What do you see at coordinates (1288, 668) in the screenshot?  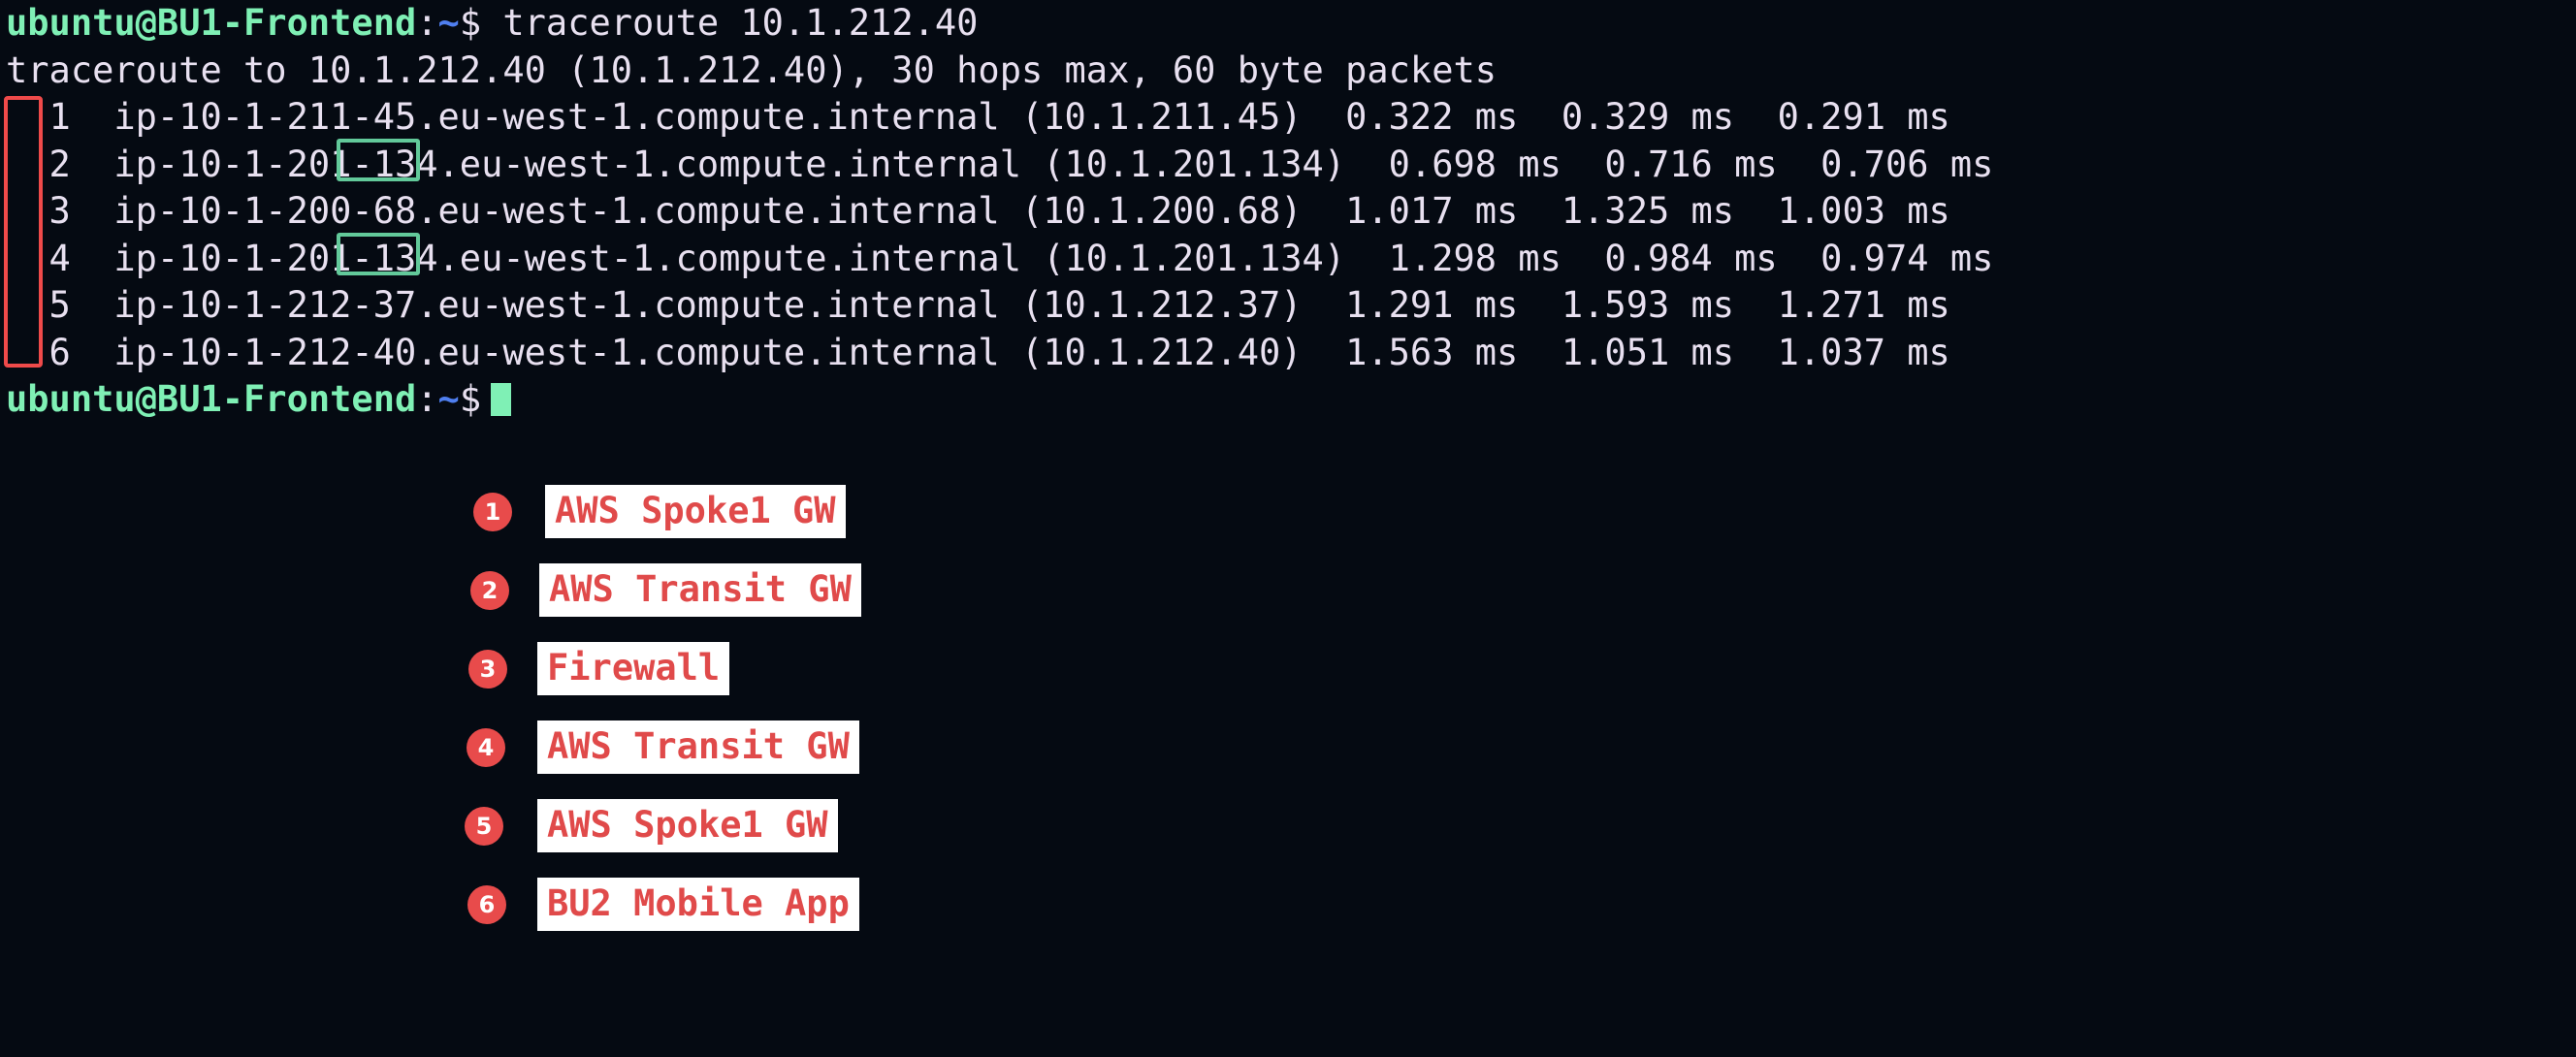 I see `legend-item: 3 Firewall` at bounding box center [1288, 668].